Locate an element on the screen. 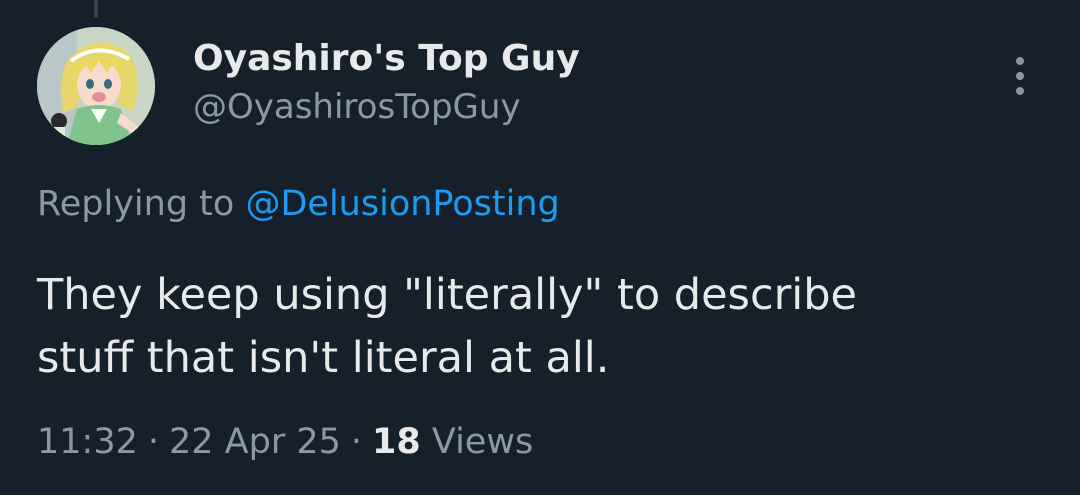  tweet-author: Oyashiro's Top Guy @OyashirosTopGuy is located at coordinates (386, 83).